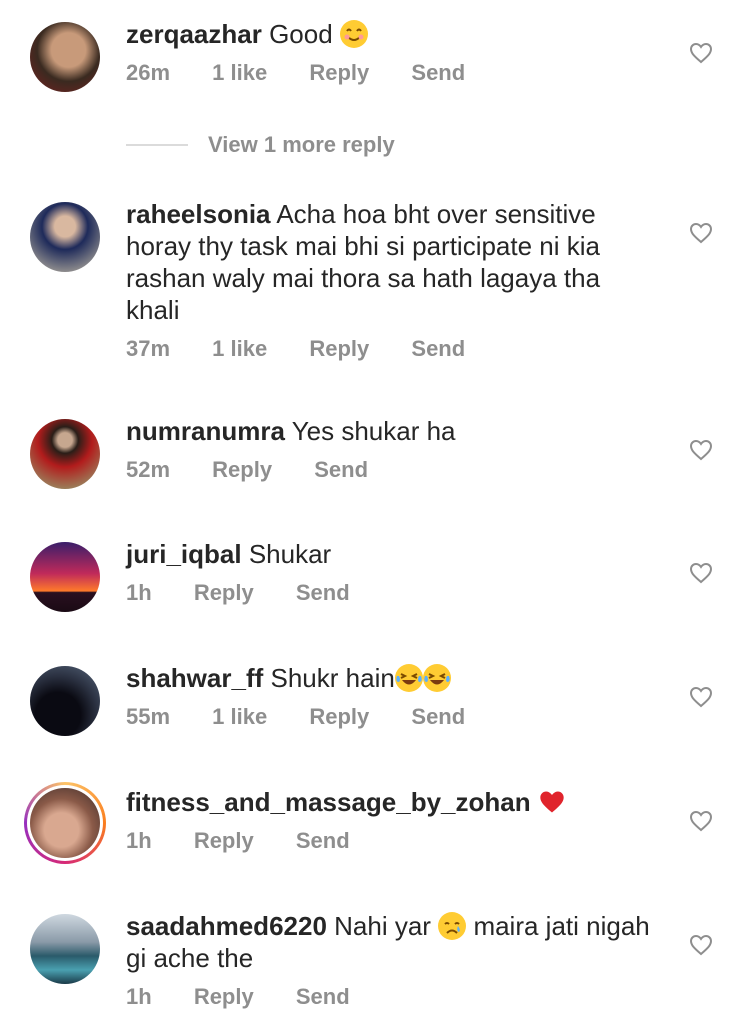 The image size is (755, 1024). I want to click on comment-text: numranumra Yes shukar ha, so click(391, 431).